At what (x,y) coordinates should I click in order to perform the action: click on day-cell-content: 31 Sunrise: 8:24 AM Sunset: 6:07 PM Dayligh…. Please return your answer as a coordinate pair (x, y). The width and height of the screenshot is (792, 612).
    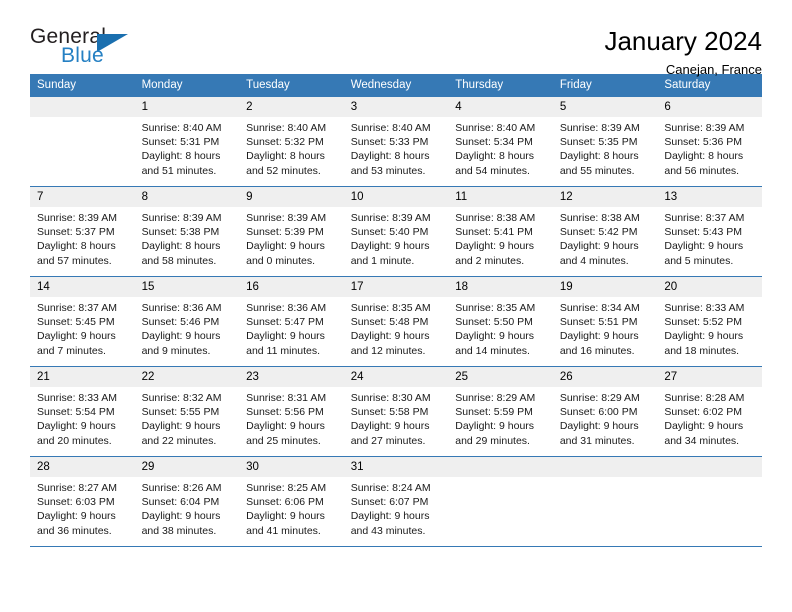
    Looking at the image, I should click on (396, 501).